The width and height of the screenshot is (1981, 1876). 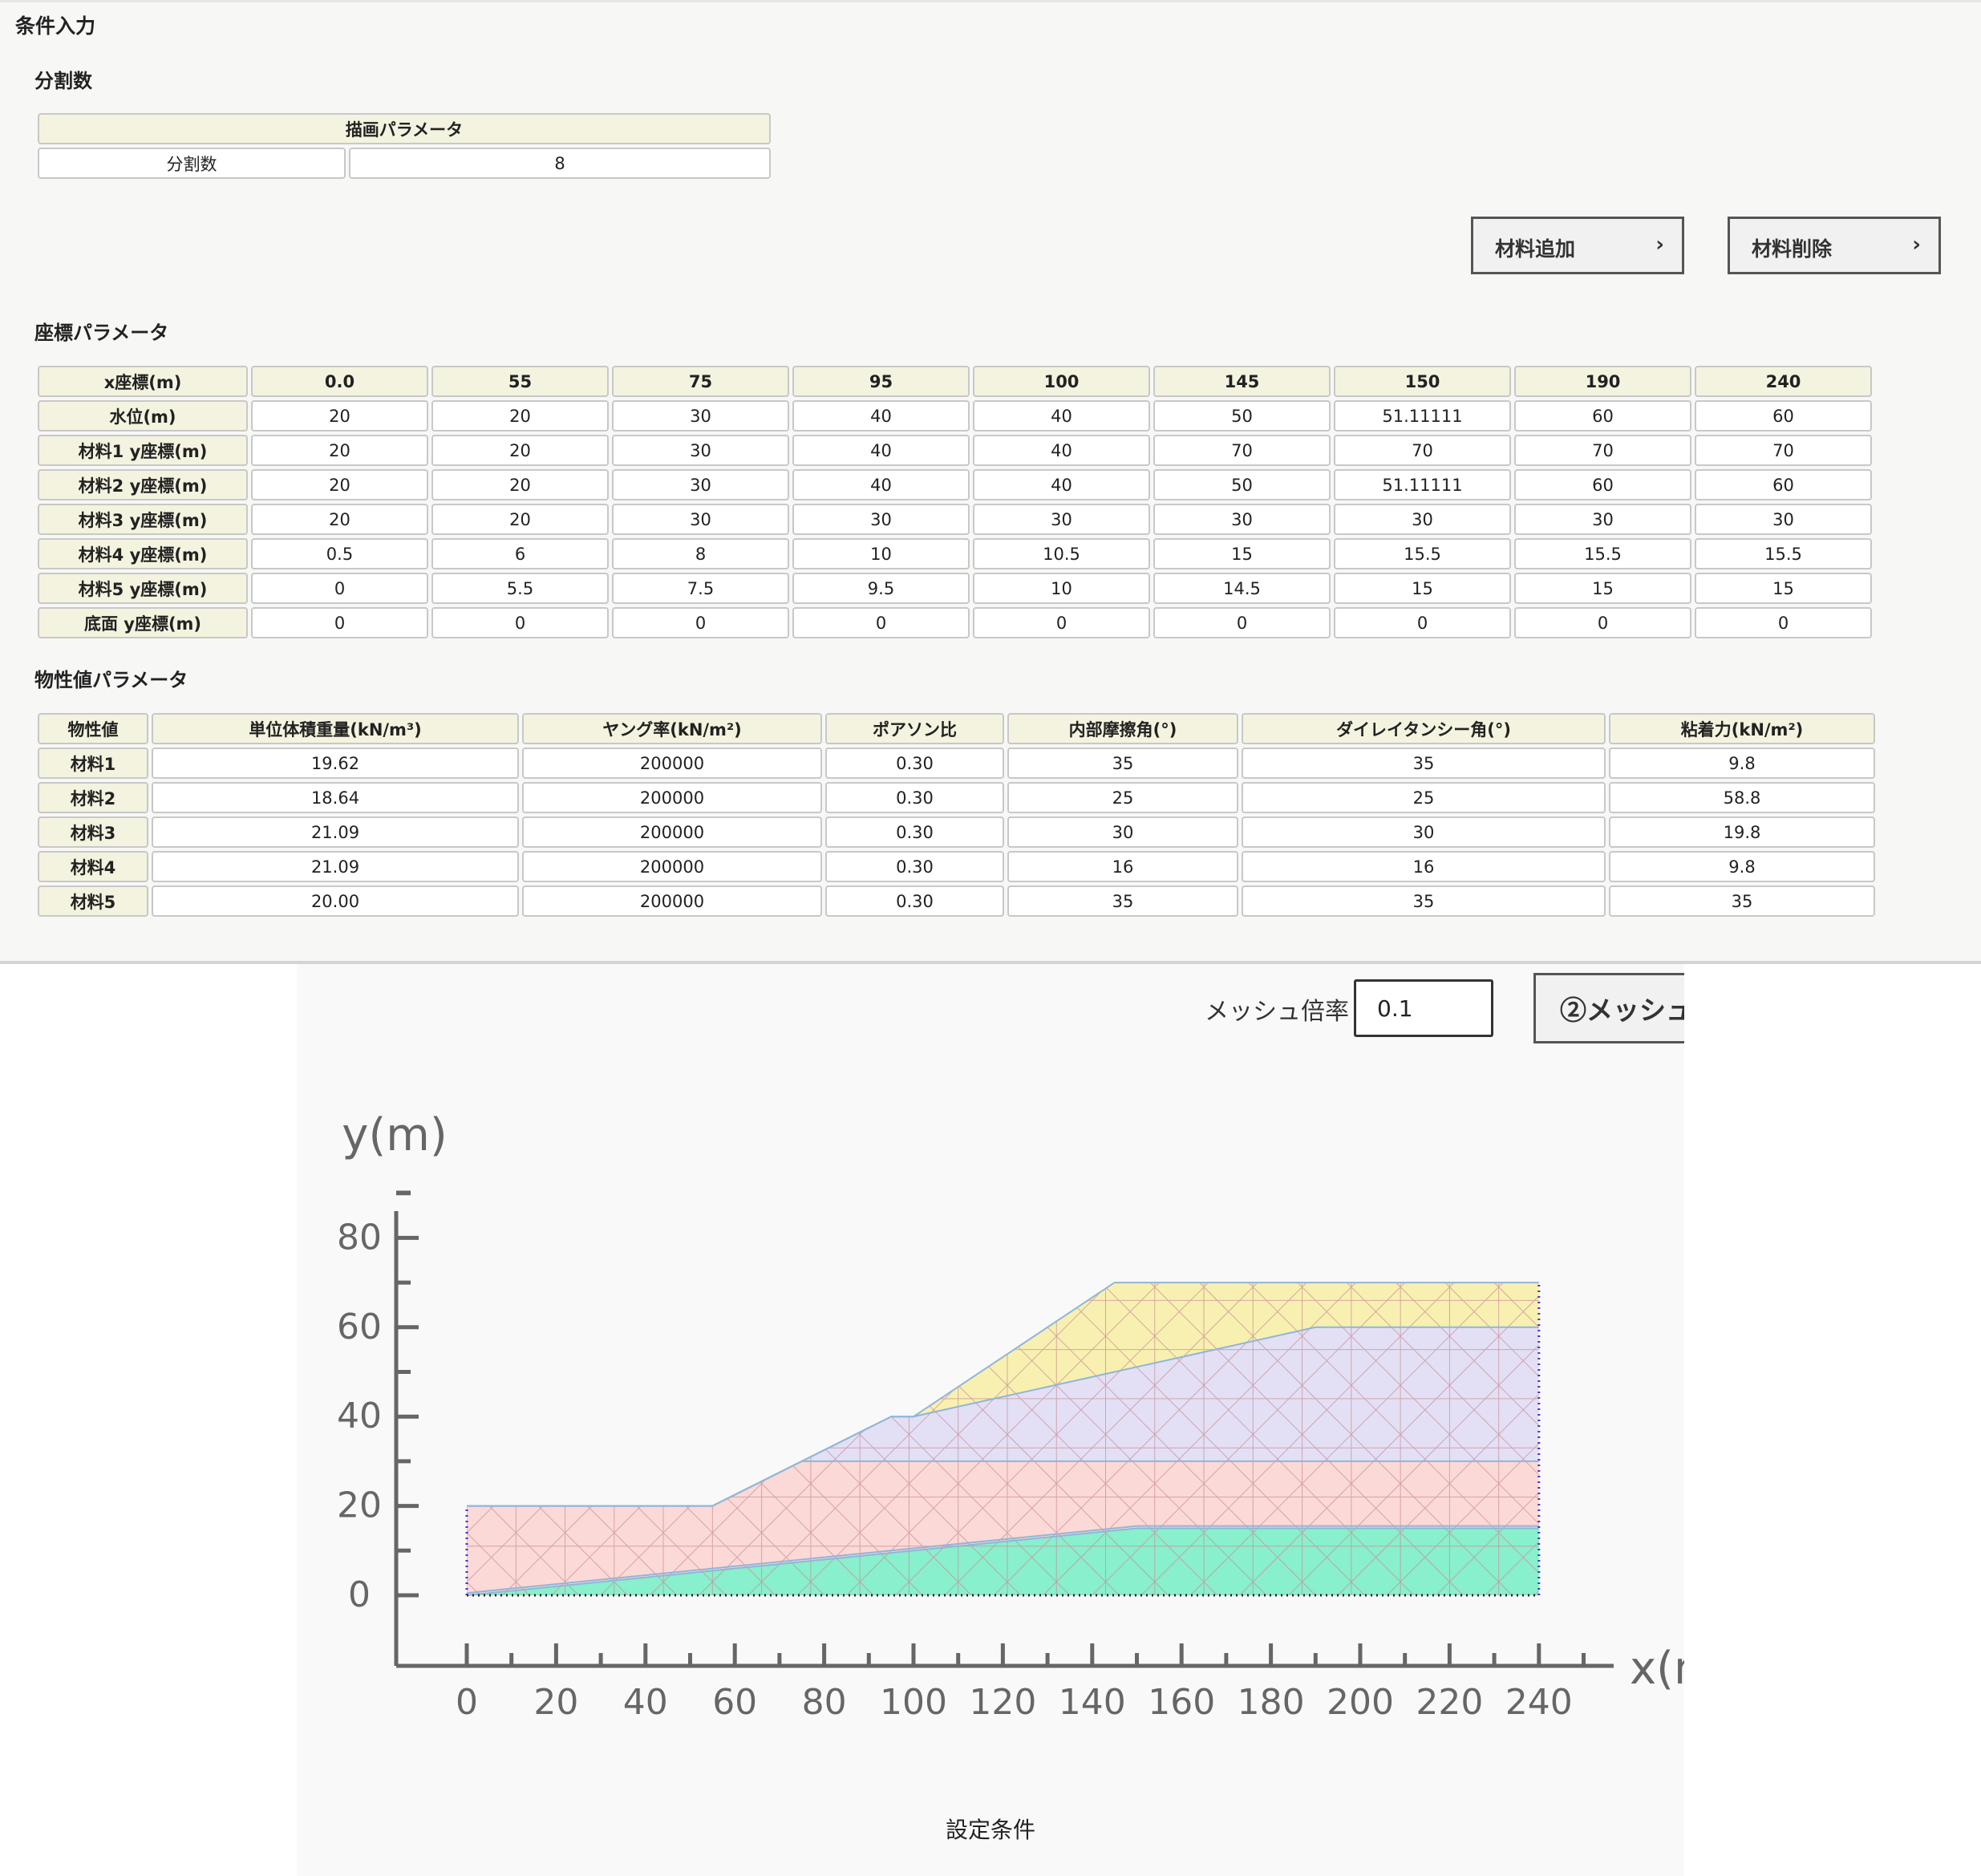 What do you see at coordinates (520, 553) in the screenshot?
I see `coords-value-cell: 6` at bounding box center [520, 553].